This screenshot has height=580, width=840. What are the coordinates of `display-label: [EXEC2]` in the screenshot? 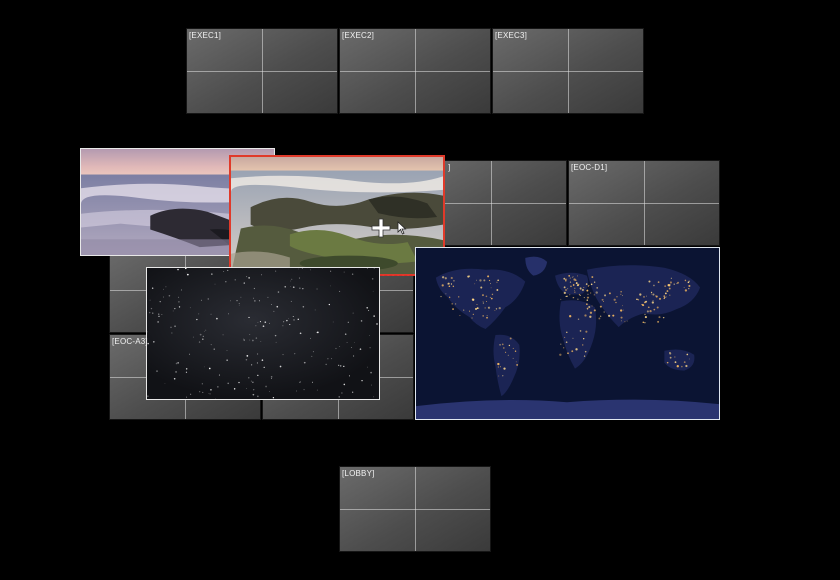 It's located at (358, 35).